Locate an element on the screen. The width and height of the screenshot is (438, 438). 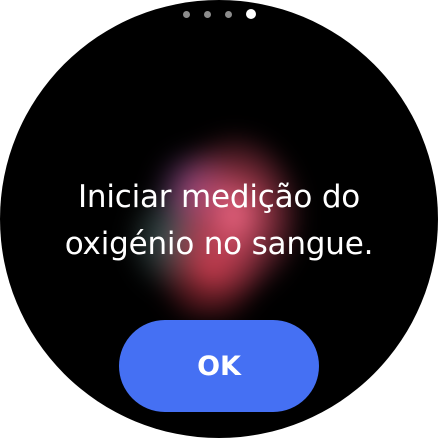
page-indicator is located at coordinates (219, 14).